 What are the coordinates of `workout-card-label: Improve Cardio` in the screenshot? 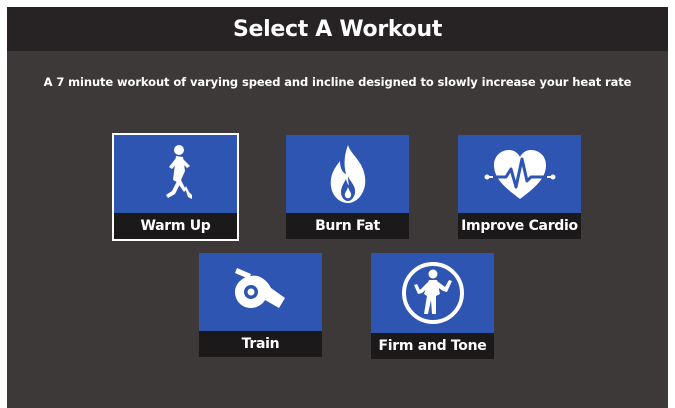 It's located at (519, 226).